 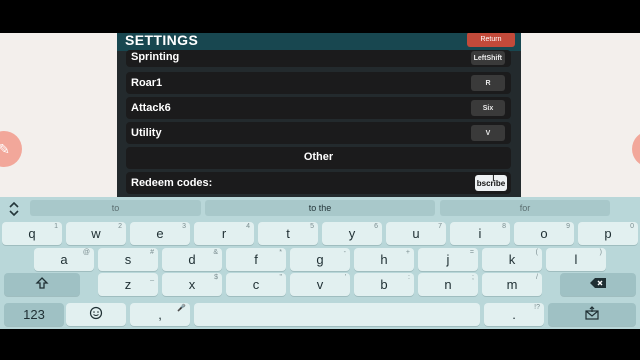 What do you see at coordinates (181, 308) in the screenshot?
I see `microphone-icon: 🎤` at bounding box center [181, 308].